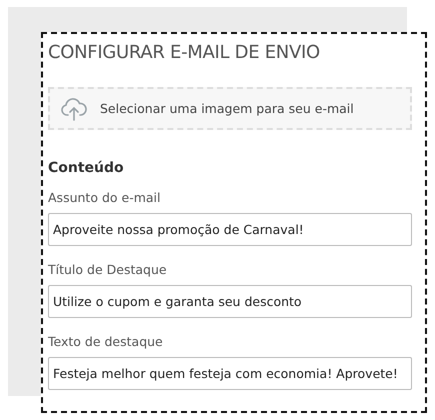  What do you see at coordinates (230, 108) in the screenshot?
I see `image-upload-button: Selecionar uma imagem para seu e-mail` at bounding box center [230, 108].